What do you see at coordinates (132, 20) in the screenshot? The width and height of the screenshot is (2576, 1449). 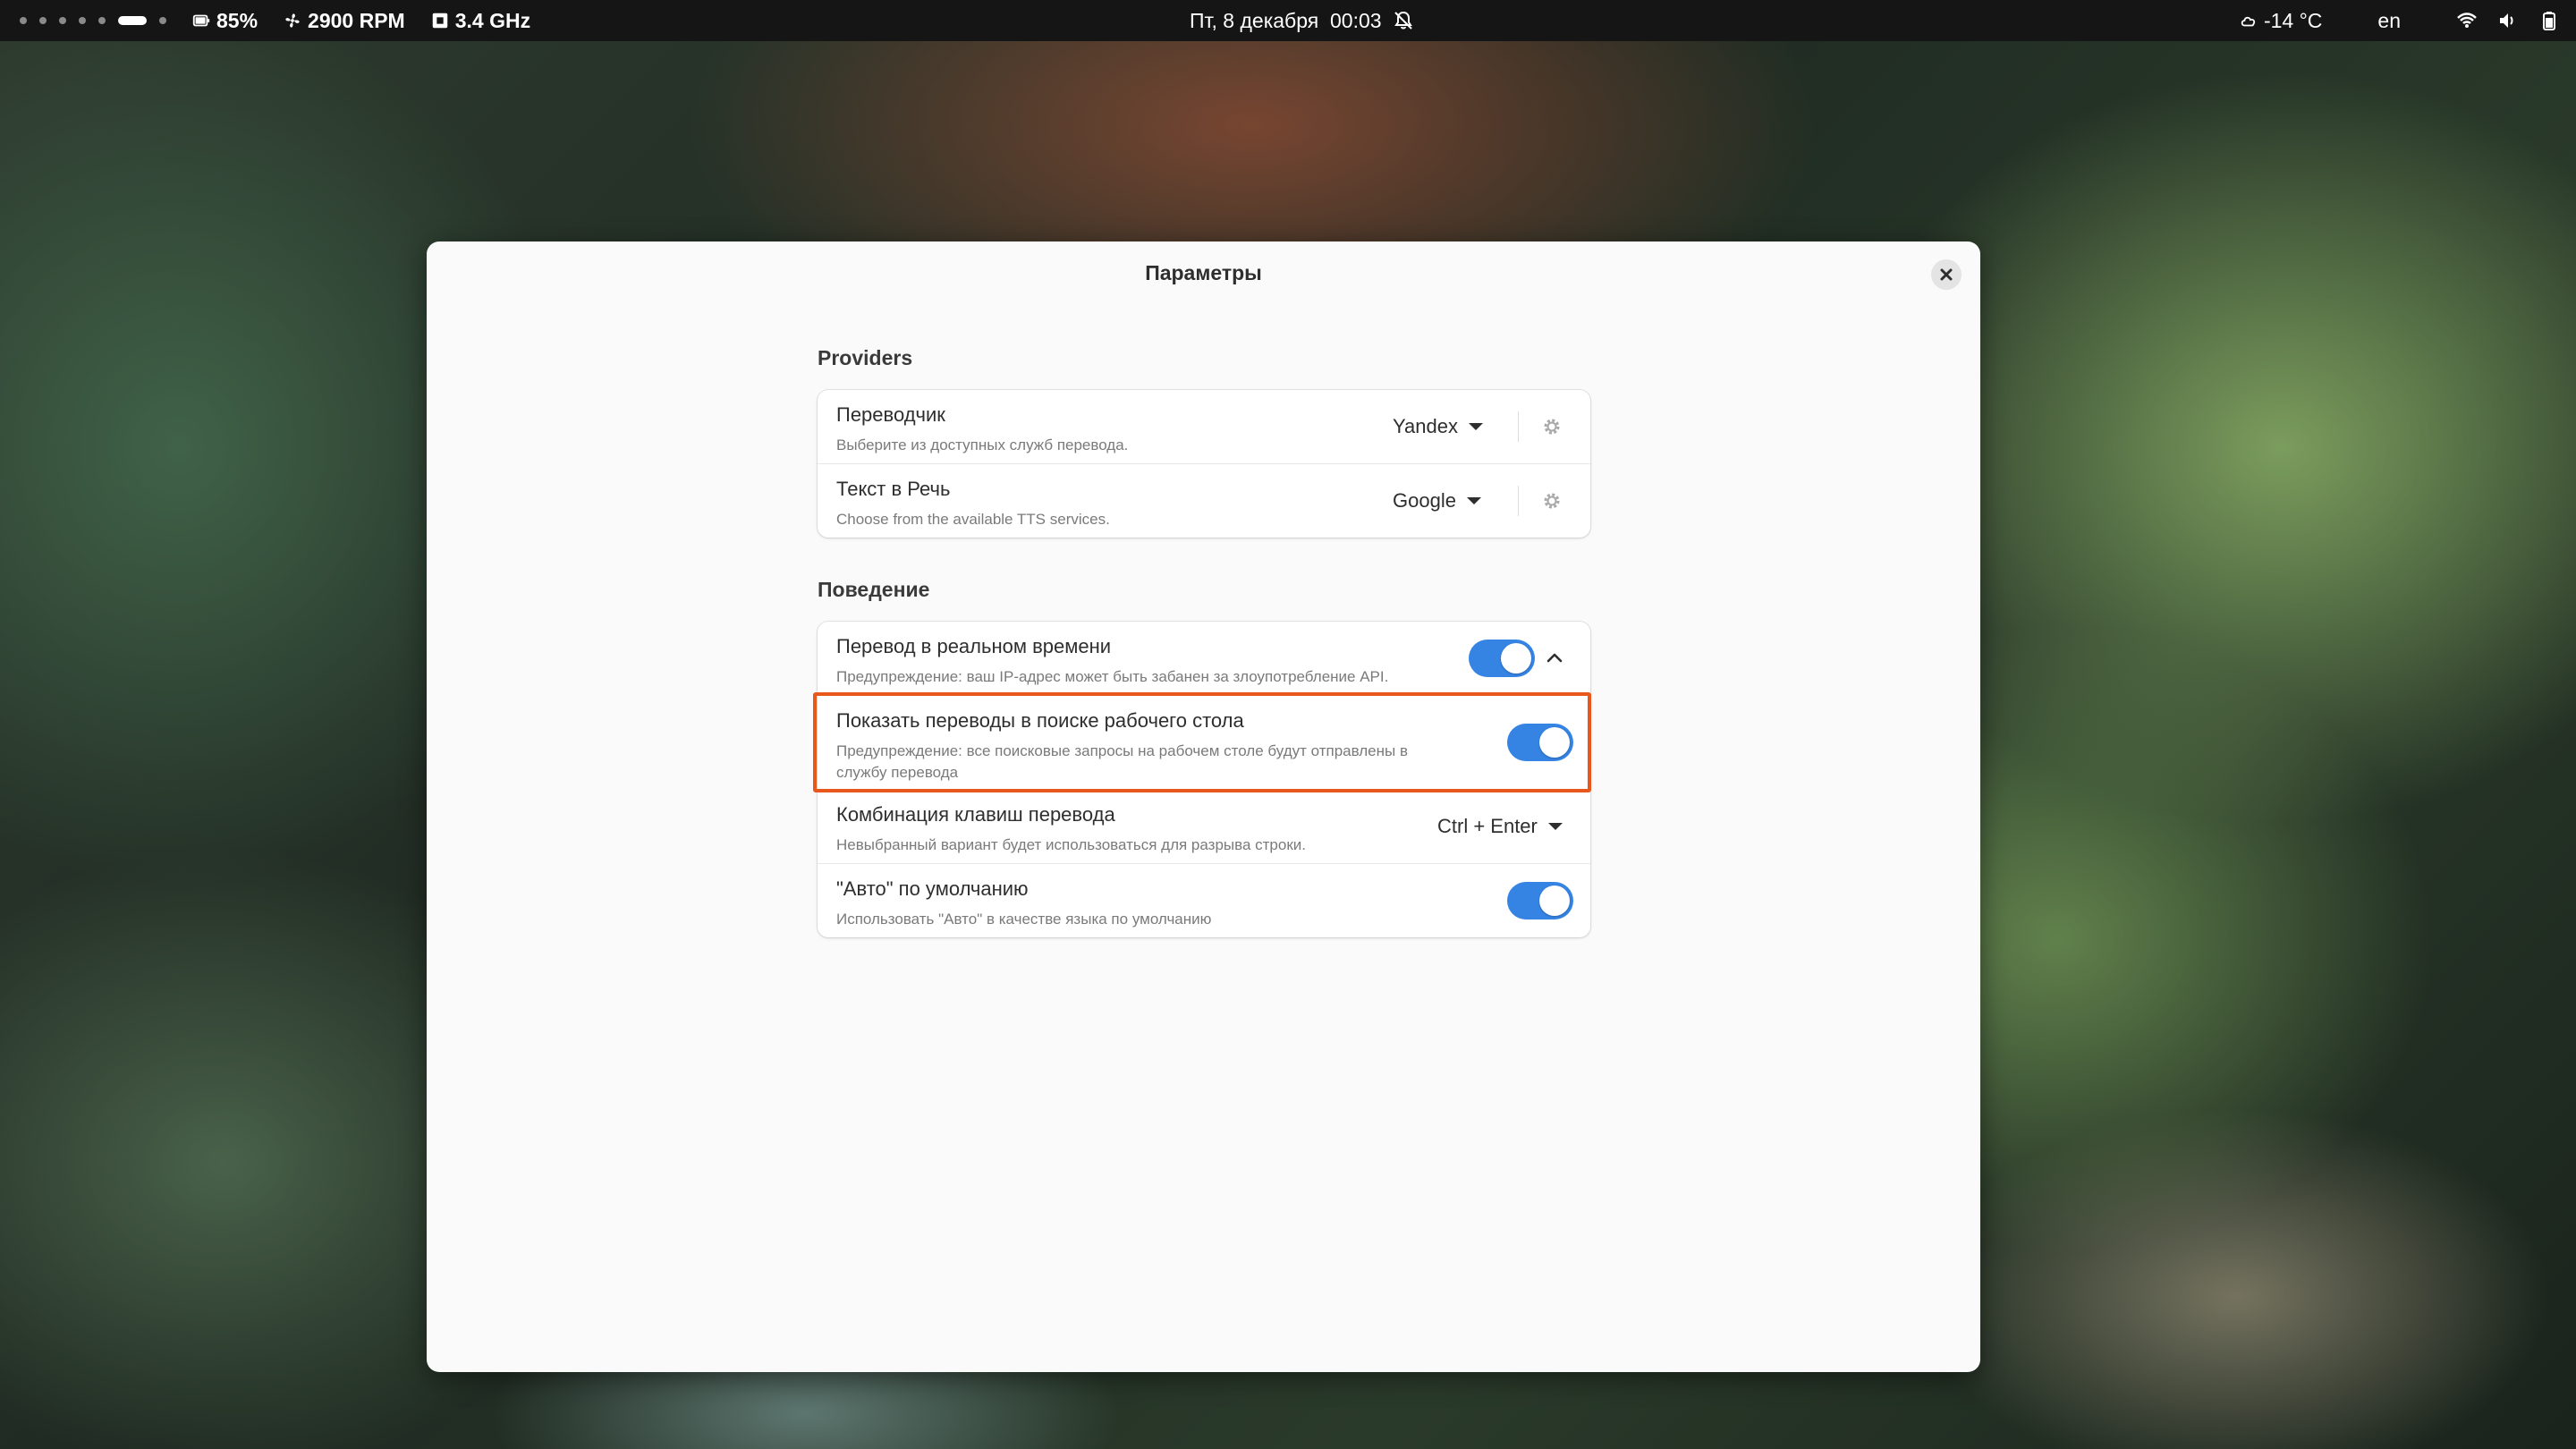 I see `workspace-indicator-active` at bounding box center [132, 20].